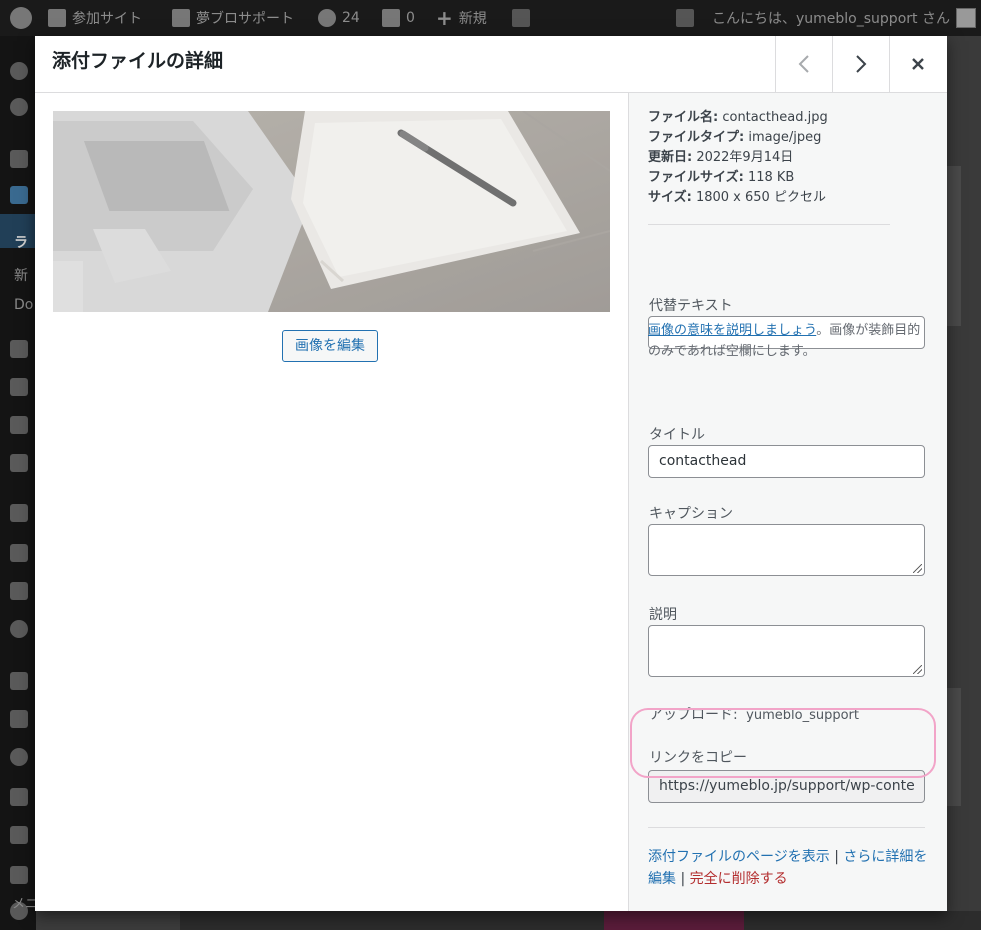 This screenshot has width=981, height=930. I want to click on my-sites-menu: 参加サイト, so click(95, 18).